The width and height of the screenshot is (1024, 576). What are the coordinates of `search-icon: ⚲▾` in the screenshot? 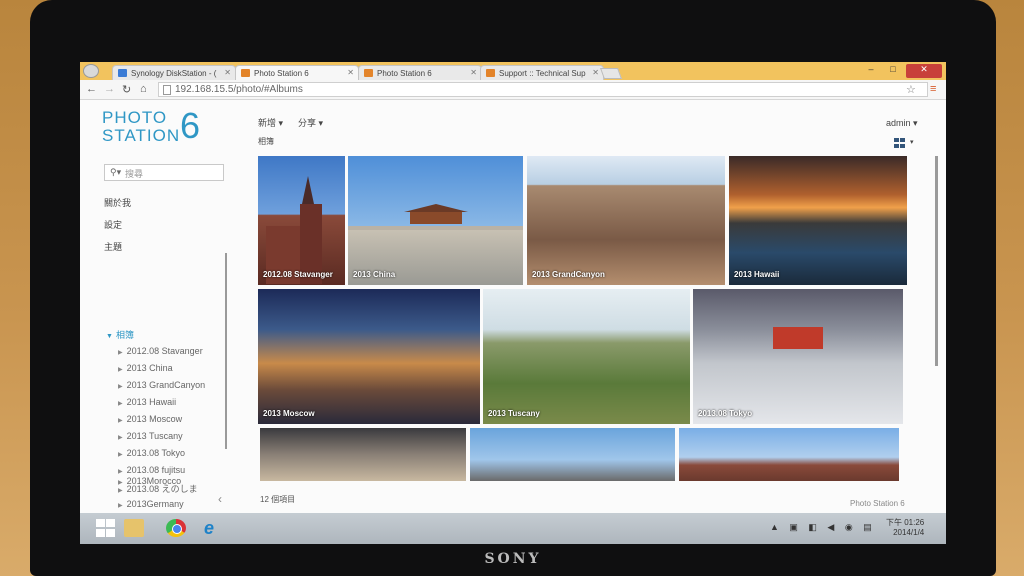 It's located at (116, 172).